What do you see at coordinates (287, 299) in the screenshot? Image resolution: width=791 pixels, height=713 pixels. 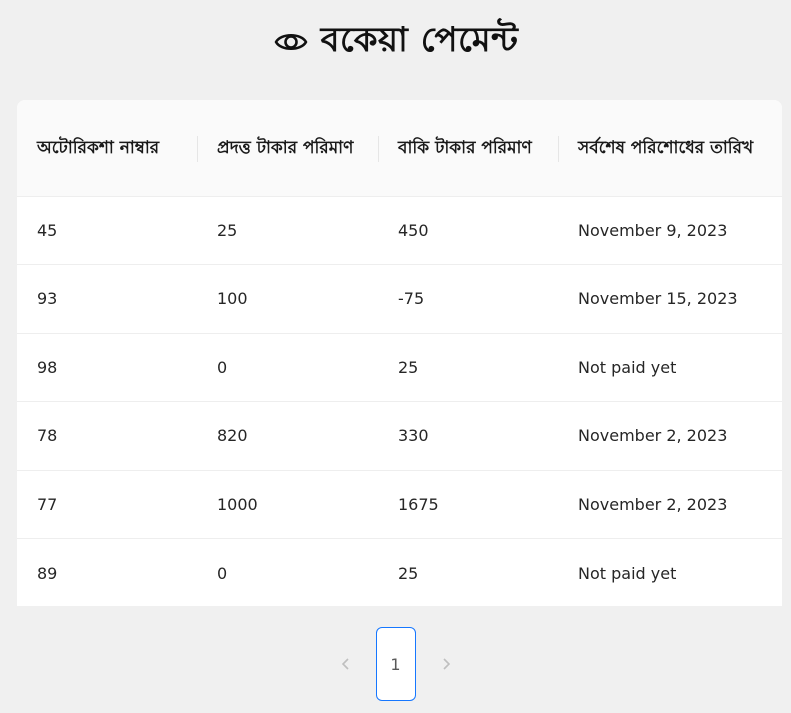 I see `cell-paid-amount: 100` at bounding box center [287, 299].